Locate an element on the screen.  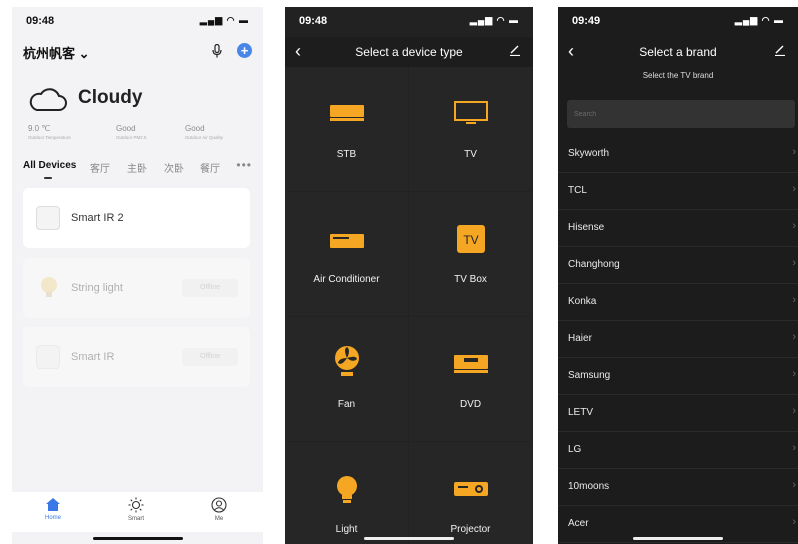
device-type-stb: STB is located at coordinates (346, 129).